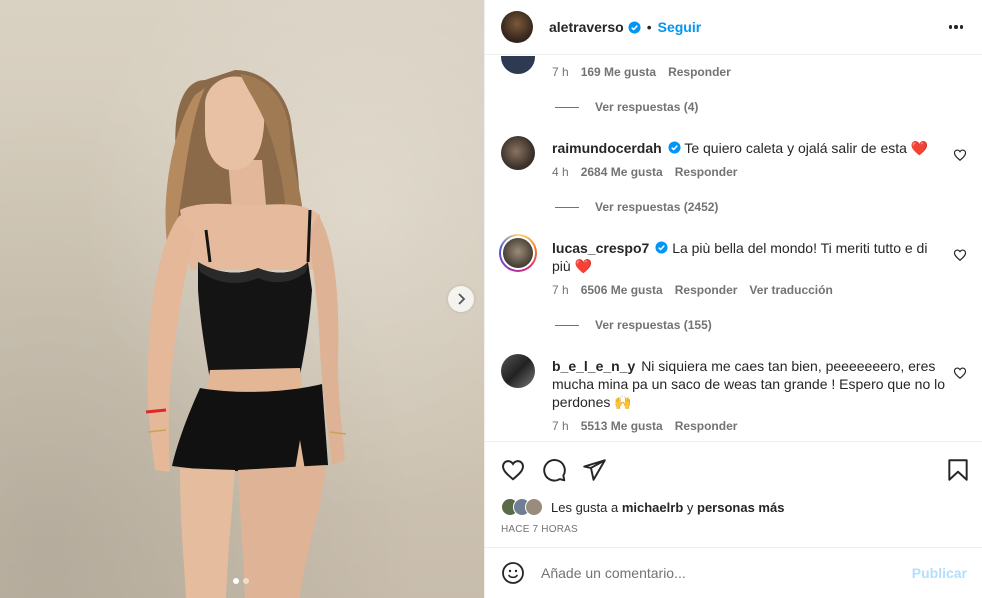 The height and width of the screenshot is (598, 982). I want to click on emoji-smiley-icon, so click(513, 573).